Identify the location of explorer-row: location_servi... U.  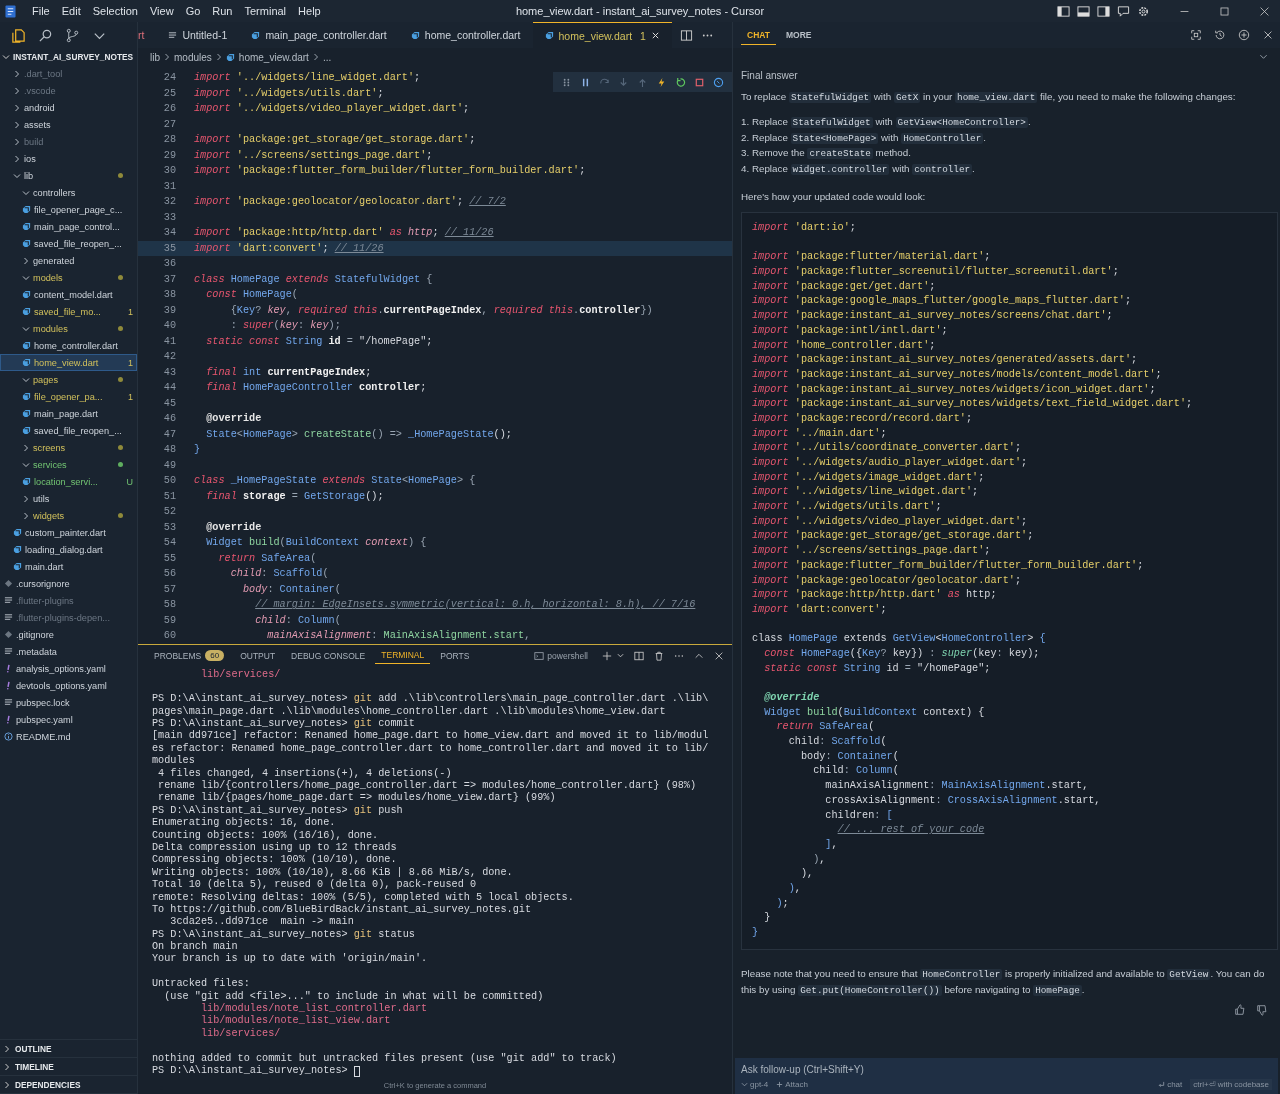
(68, 481).